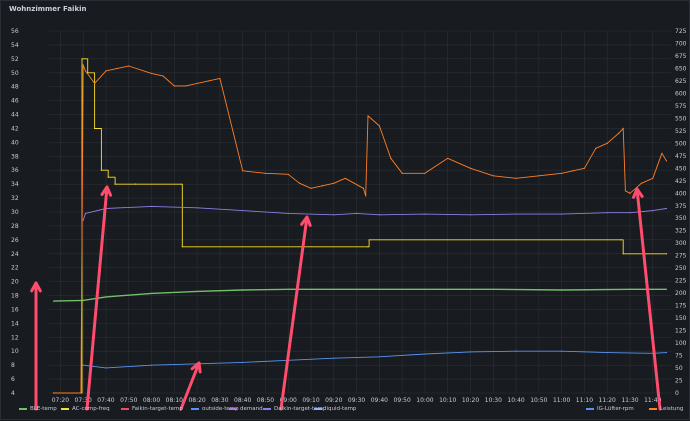 The height and width of the screenshot is (421, 690). What do you see at coordinates (607, 400) in the screenshot?
I see `x-tick: 11:20` at bounding box center [607, 400].